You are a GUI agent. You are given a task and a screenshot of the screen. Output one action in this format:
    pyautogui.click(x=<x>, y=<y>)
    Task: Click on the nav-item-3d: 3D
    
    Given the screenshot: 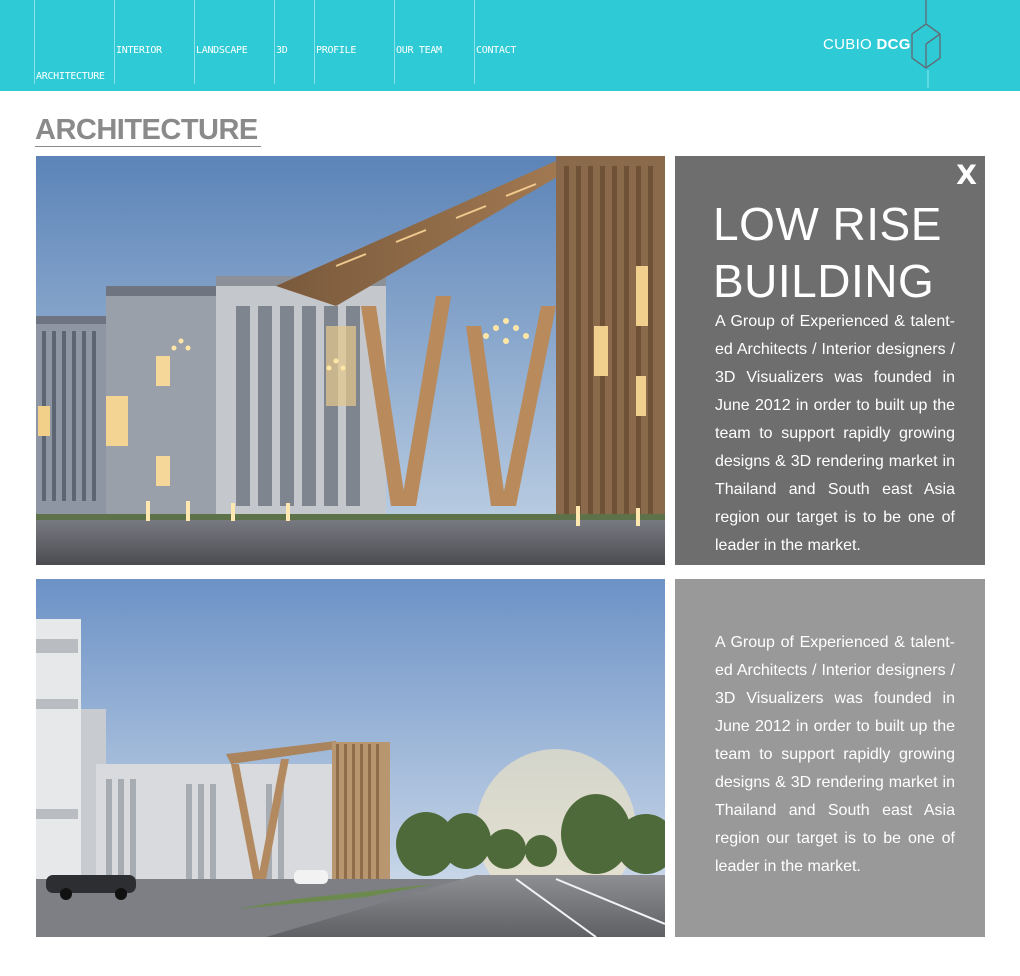 What is the action you would take?
    pyautogui.click(x=294, y=42)
    